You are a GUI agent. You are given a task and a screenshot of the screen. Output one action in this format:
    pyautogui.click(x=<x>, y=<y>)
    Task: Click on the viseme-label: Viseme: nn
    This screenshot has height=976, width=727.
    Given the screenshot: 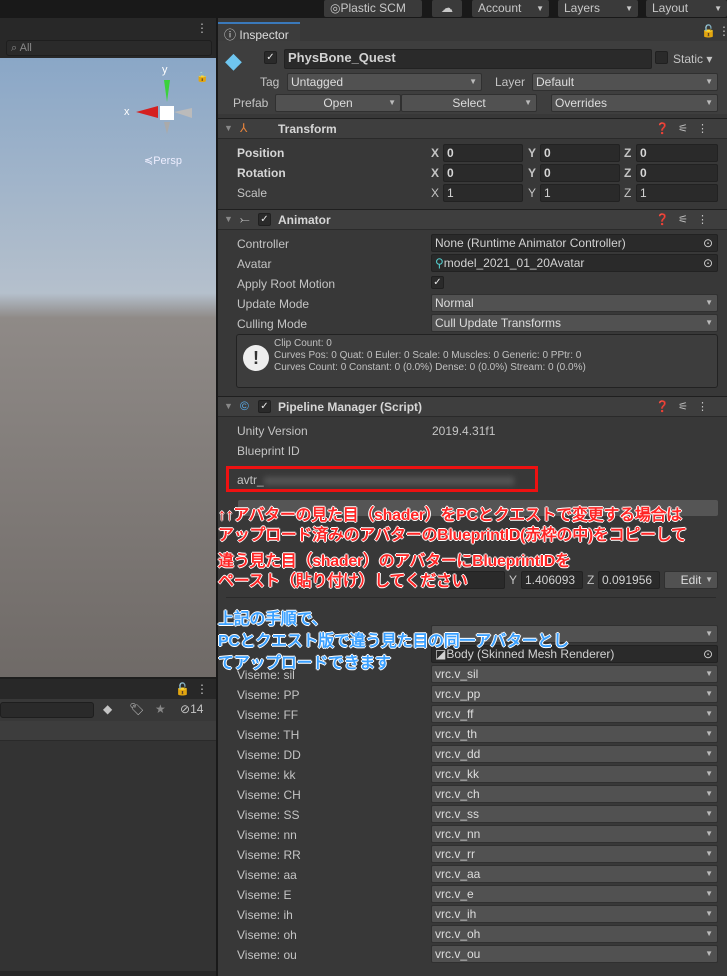 What is the action you would take?
    pyautogui.click(x=267, y=835)
    